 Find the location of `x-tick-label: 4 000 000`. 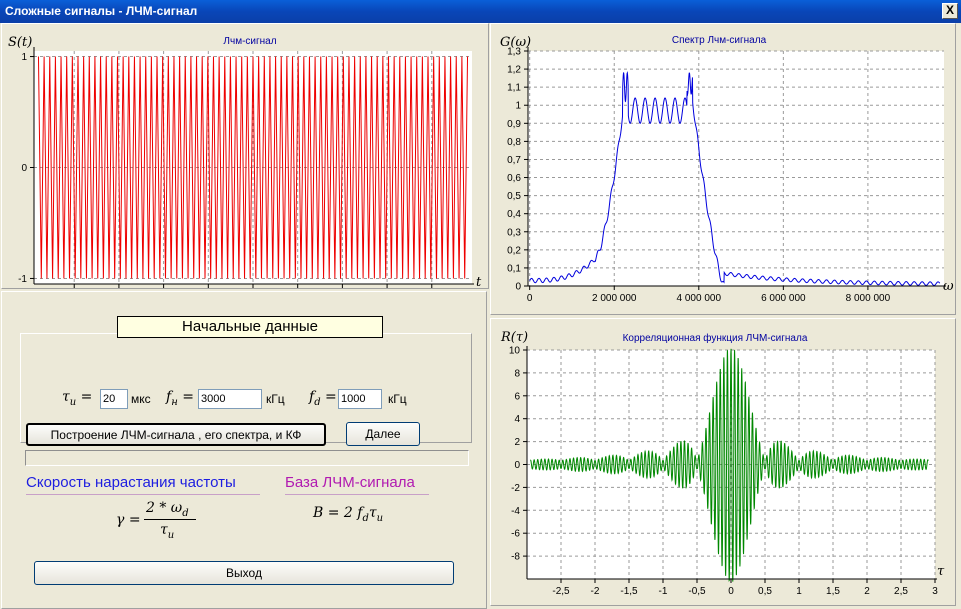

x-tick-label: 4 000 000 is located at coordinates (699, 298).